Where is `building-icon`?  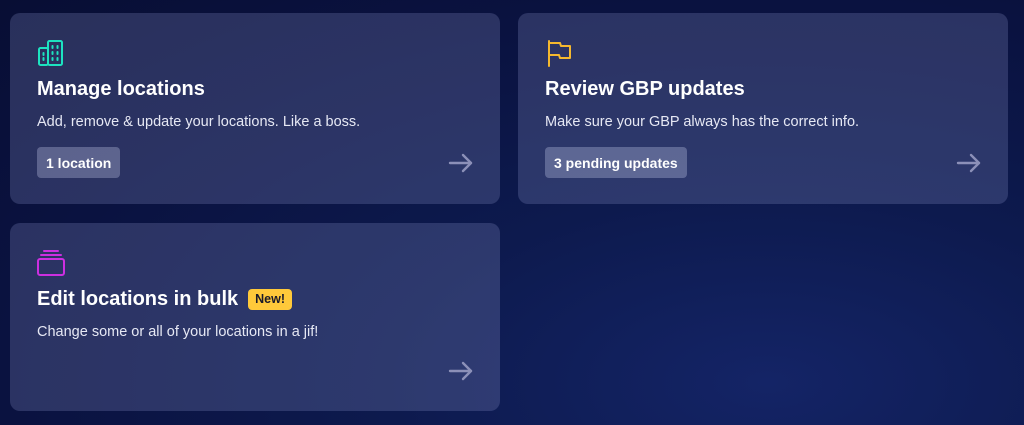
building-icon is located at coordinates (51, 53).